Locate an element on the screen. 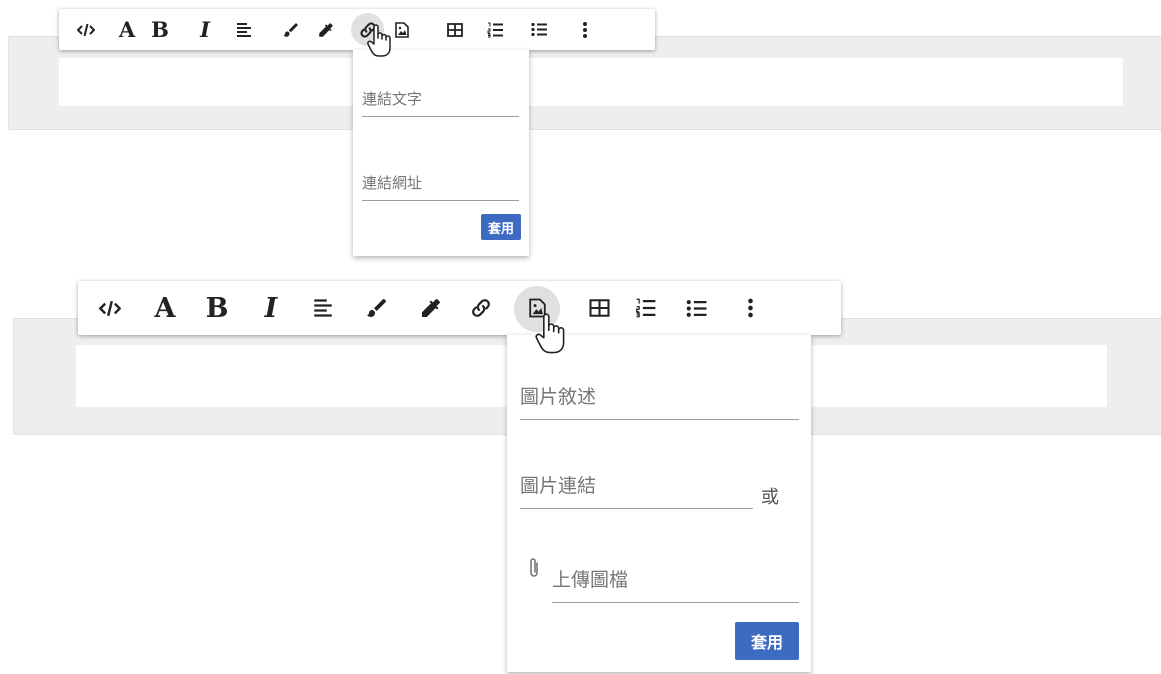 This screenshot has height=674, width=1161. image-popup: 或 套用 is located at coordinates (659, 503).